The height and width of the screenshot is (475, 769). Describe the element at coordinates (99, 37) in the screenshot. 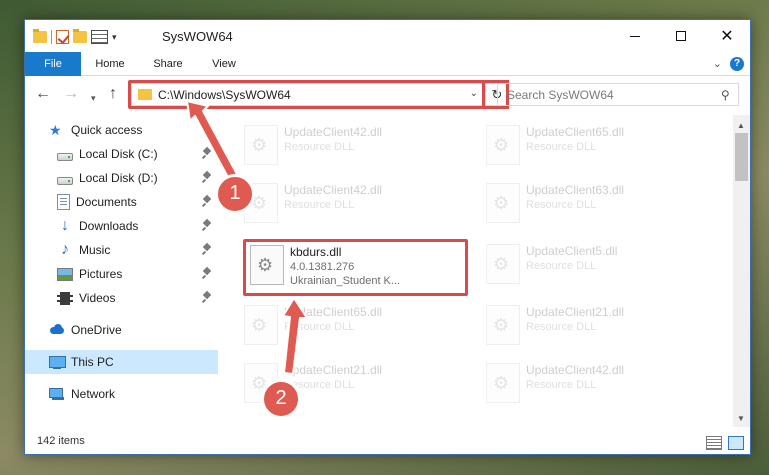

I see `view-options-icon` at that location.